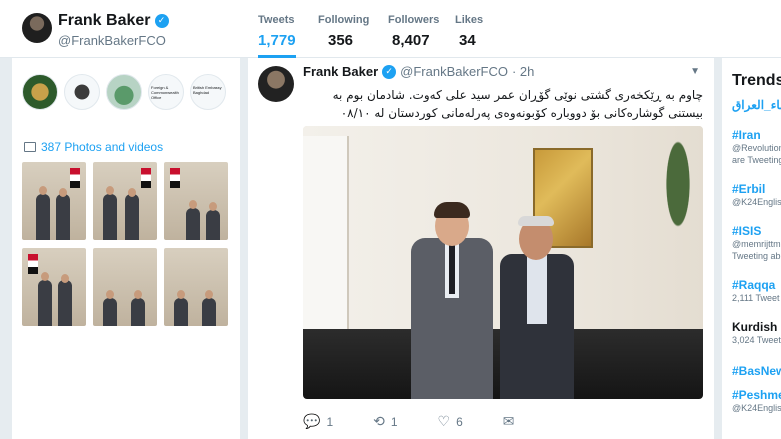  What do you see at coordinates (37, 28) in the screenshot?
I see `profile-avatar` at bounding box center [37, 28].